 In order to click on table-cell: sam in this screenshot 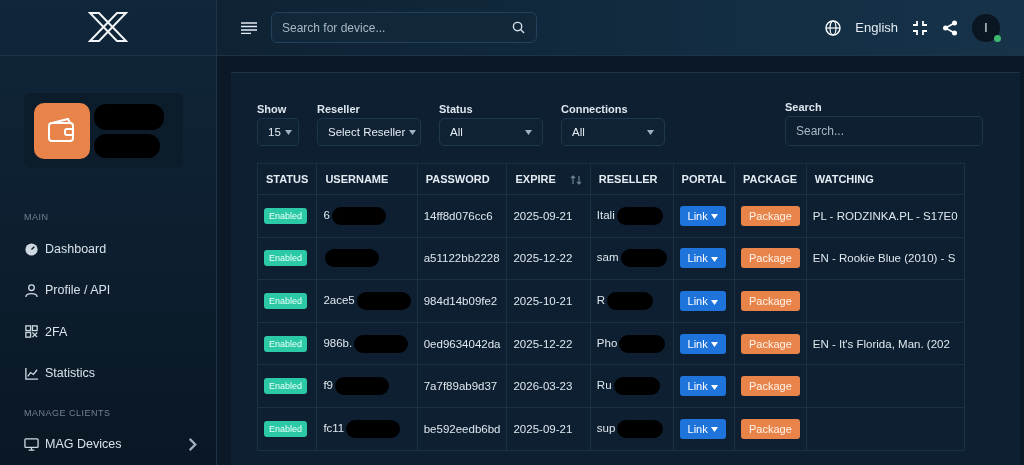, I will do `click(607, 257)`.